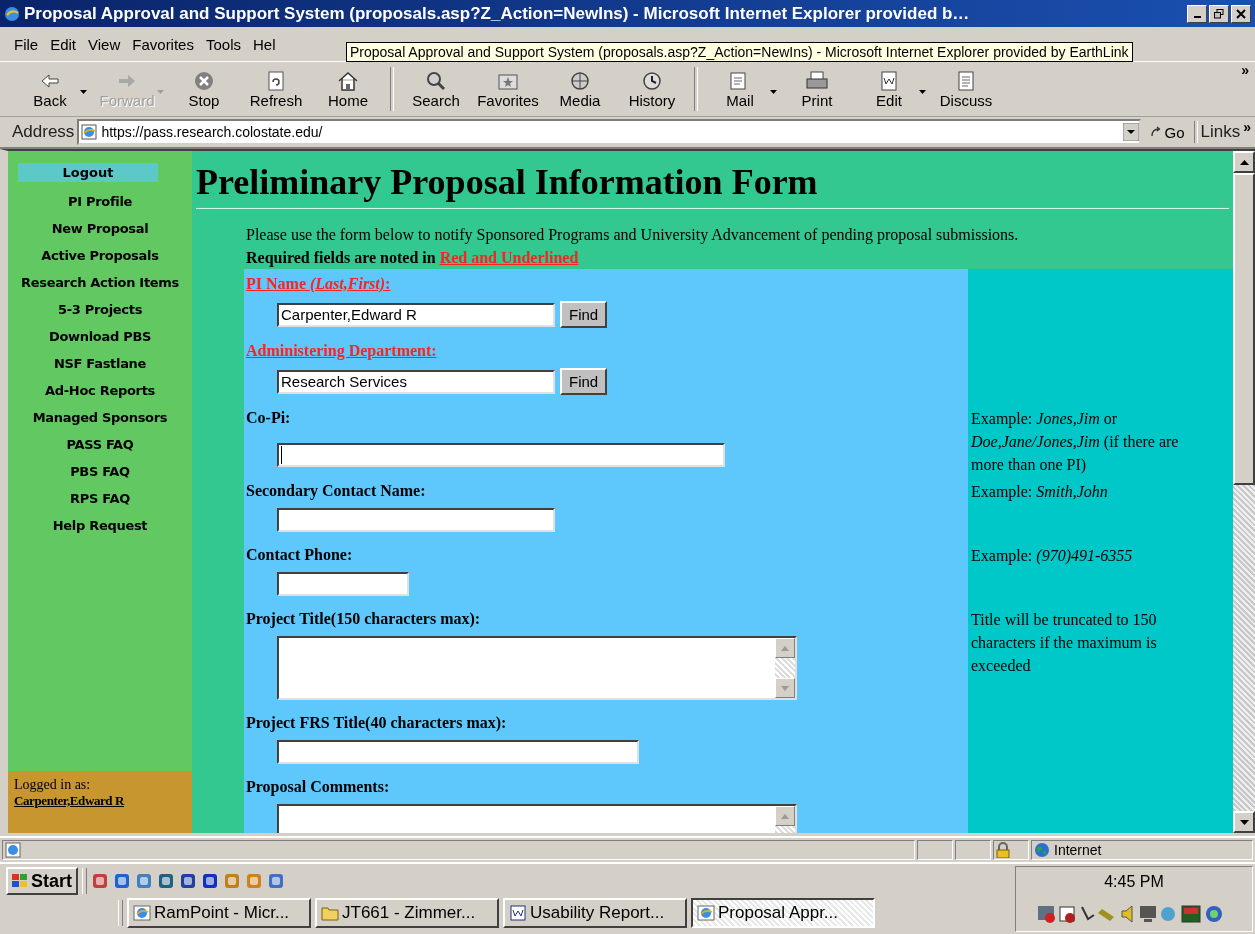 Image resolution: width=1255 pixels, height=934 pixels. Describe the element at coordinates (1245, 70) in the screenshot. I see `more-tools-chevron: »` at that location.